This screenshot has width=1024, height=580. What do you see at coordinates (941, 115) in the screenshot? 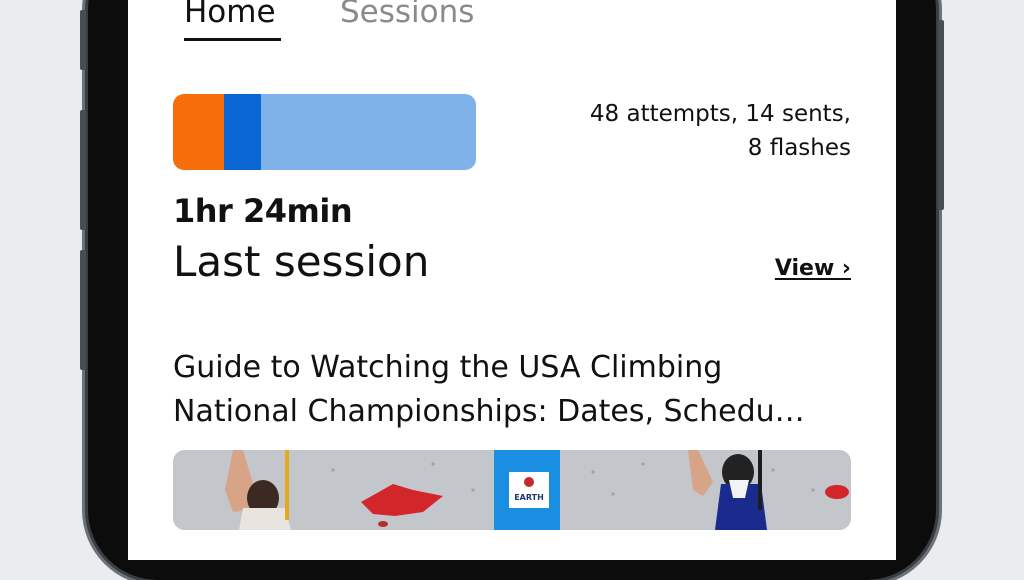
I see `phone-power-button` at bounding box center [941, 115].